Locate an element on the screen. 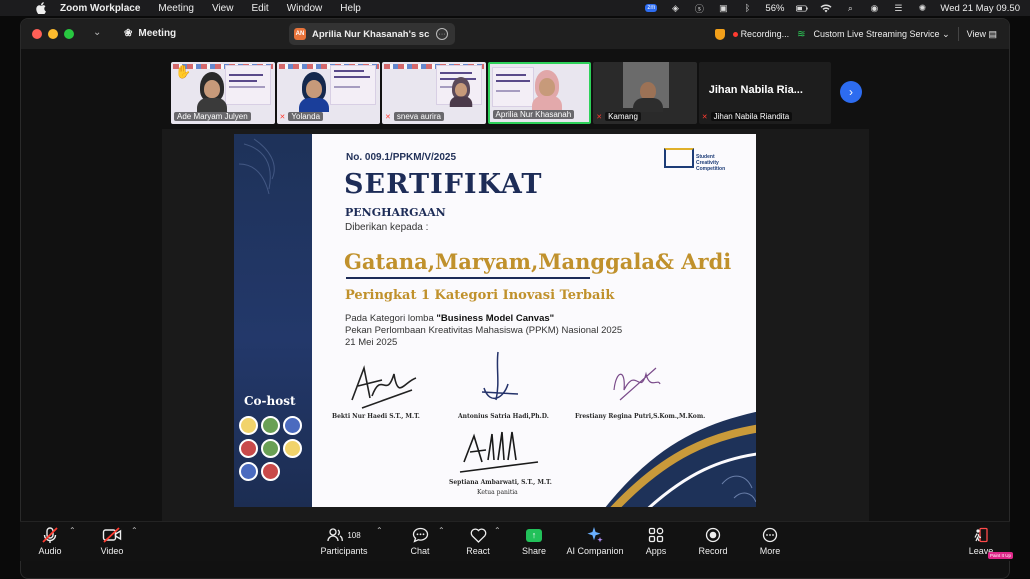 The width and height of the screenshot is (1030, 579). search-icon: ⌕ is located at coordinates (850, 8).